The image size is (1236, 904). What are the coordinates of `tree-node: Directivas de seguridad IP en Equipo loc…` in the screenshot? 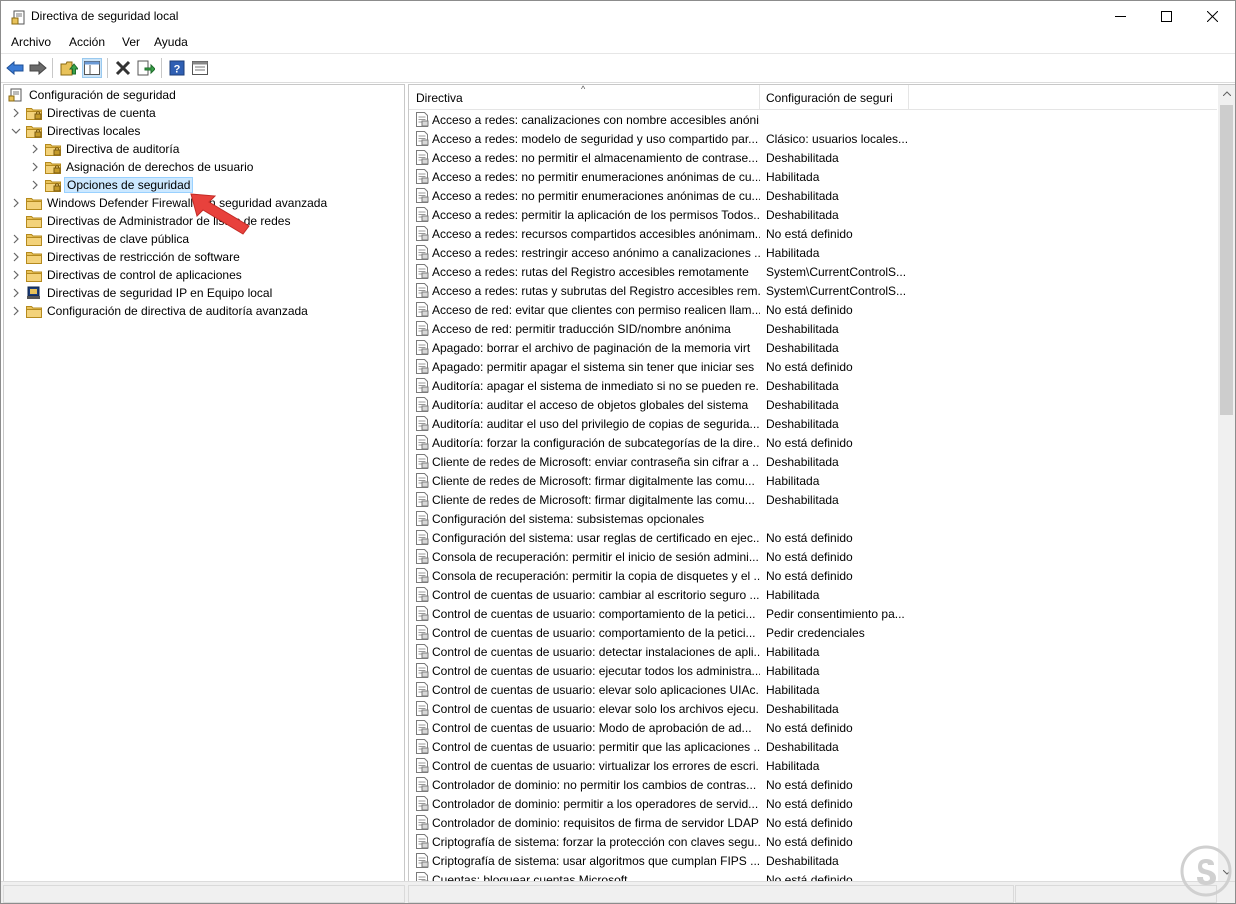 It's located at (142, 293).